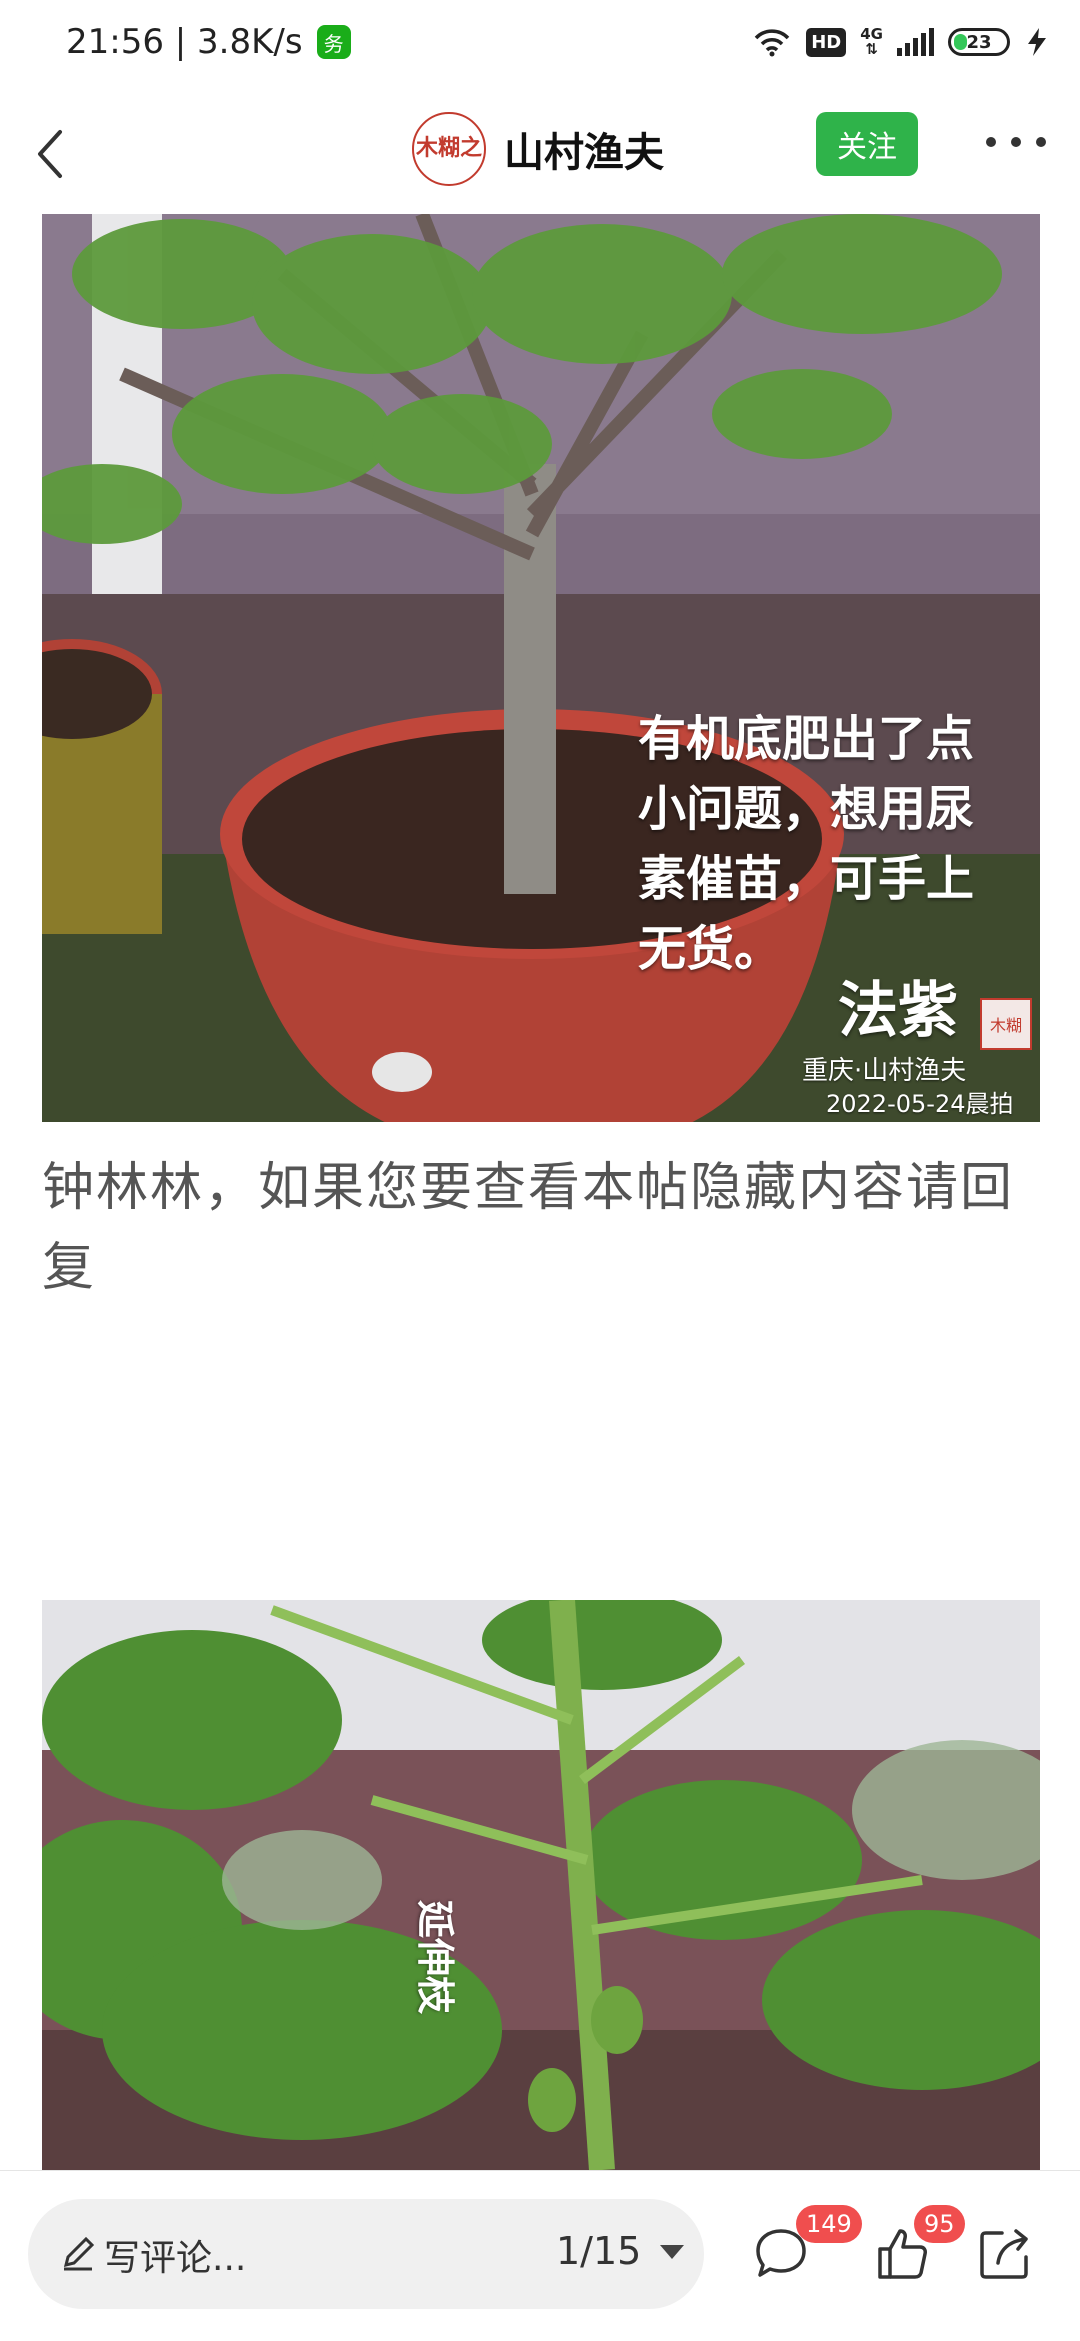  I want to click on author-info: 木糊之 山村渔夫, so click(538, 149).